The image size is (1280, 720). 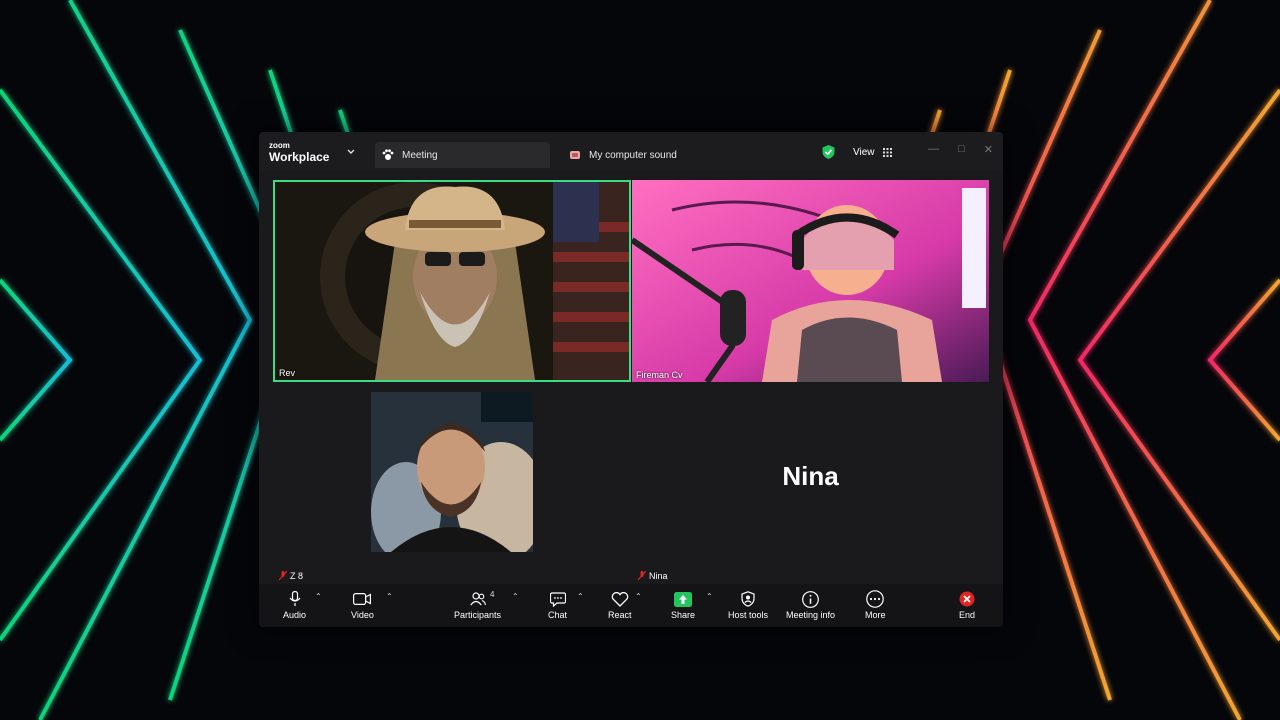 I want to click on brand-small: zoom, so click(x=279, y=145).